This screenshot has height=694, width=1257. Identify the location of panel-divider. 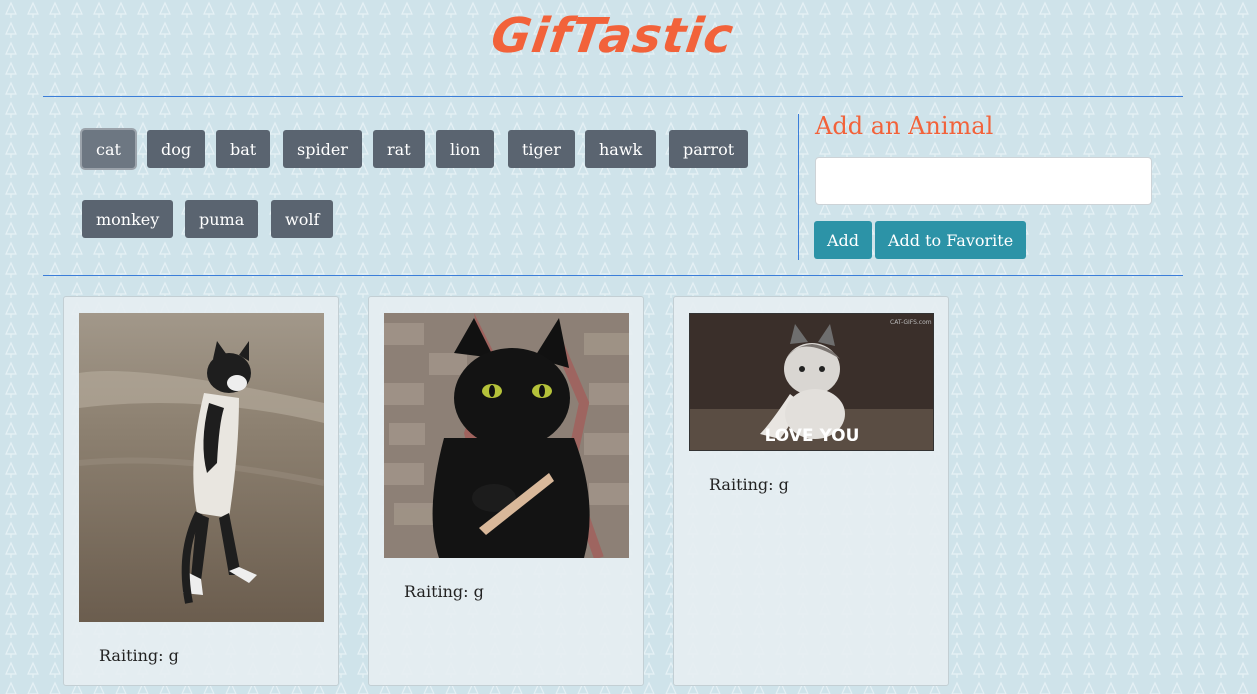
(798, 187).